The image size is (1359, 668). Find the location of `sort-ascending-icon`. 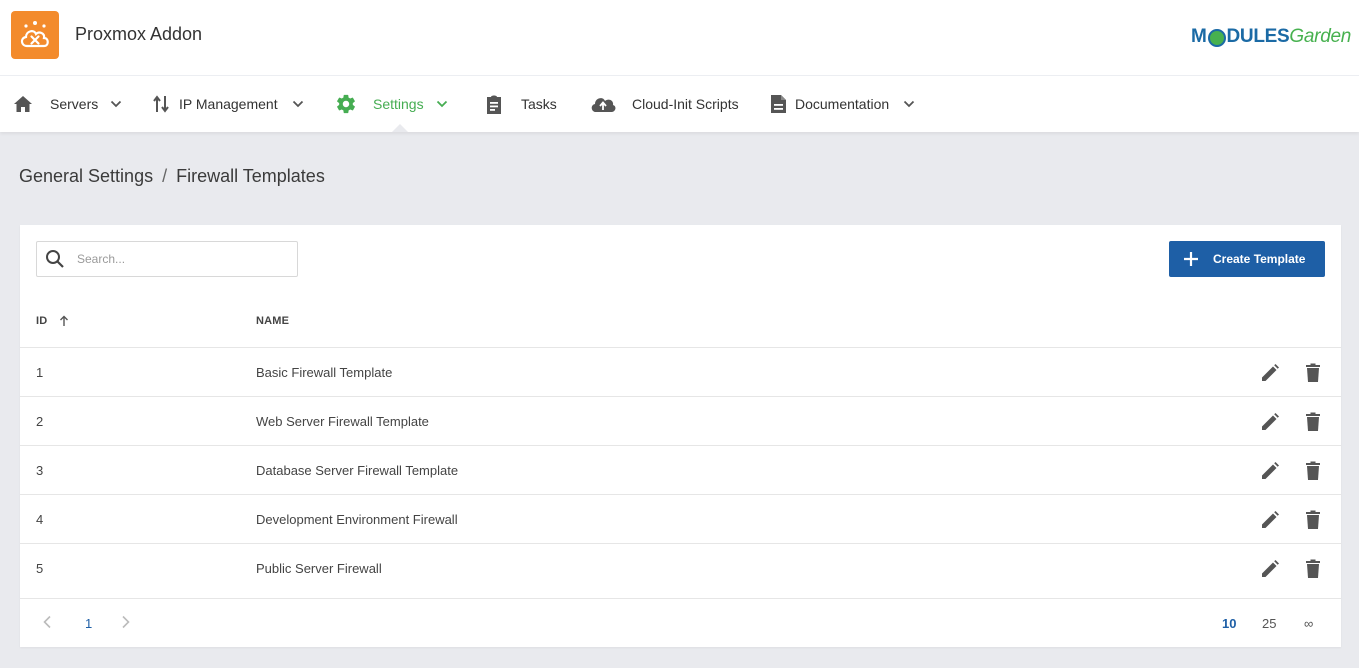

sort-ascending-icon is located at coordinates (64, 321).